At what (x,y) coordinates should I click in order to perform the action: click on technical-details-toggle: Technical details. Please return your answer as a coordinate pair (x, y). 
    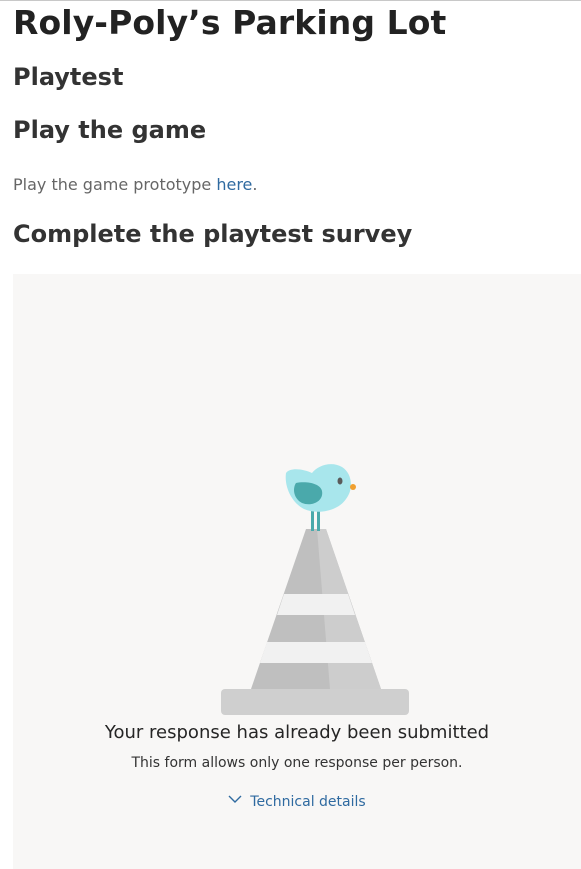
    Looking at the image, I should click on (297, 802).